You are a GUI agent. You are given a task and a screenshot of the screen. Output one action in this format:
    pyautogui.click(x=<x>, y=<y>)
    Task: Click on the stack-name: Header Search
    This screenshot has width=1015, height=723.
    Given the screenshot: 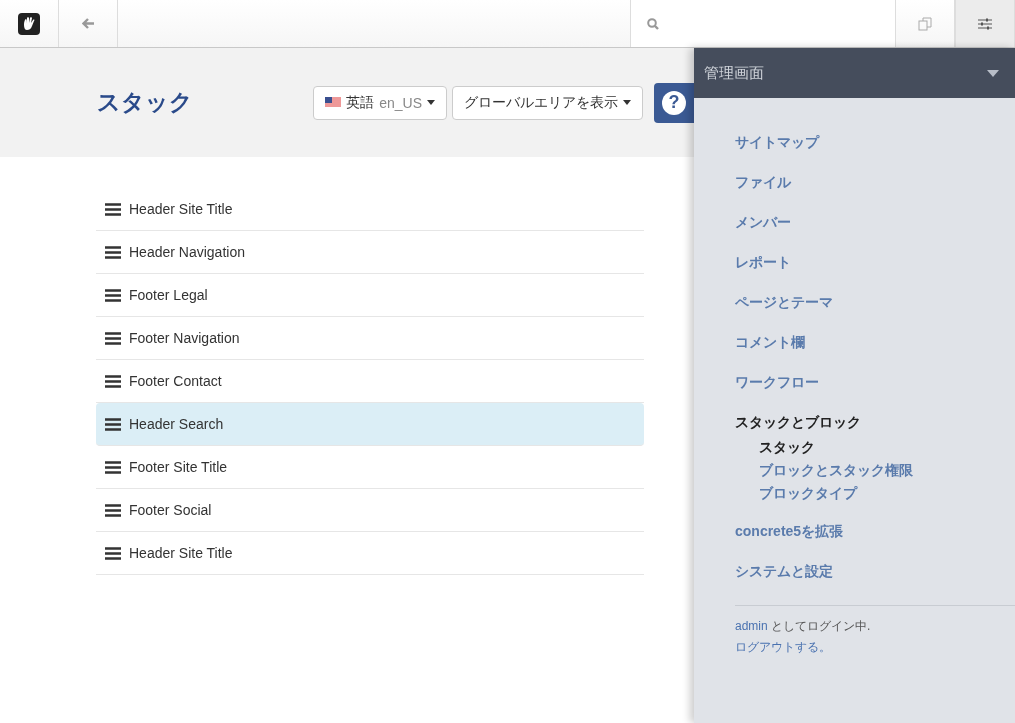 What is the action you would take?
    pyautogui.click(x=176, y=424)
    